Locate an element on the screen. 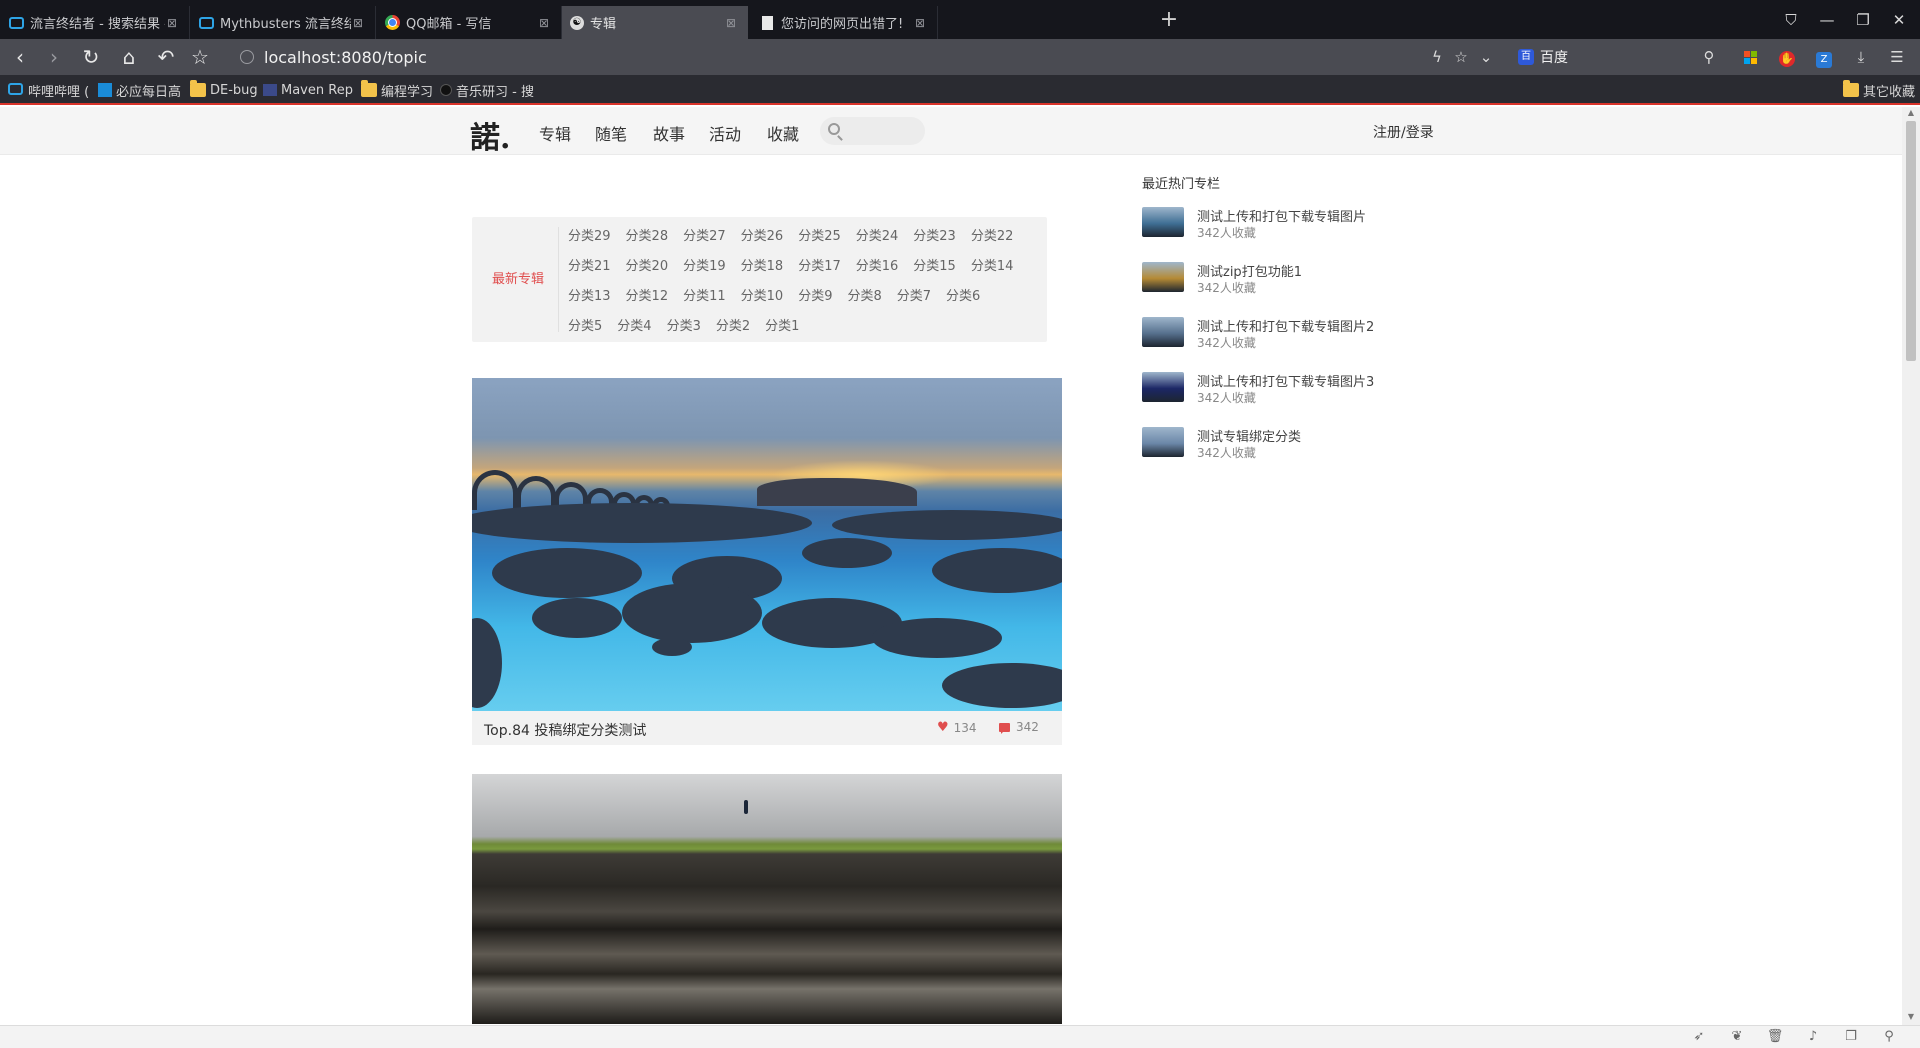  menu-icon: ☰ is located at coordinates (1897, 57).